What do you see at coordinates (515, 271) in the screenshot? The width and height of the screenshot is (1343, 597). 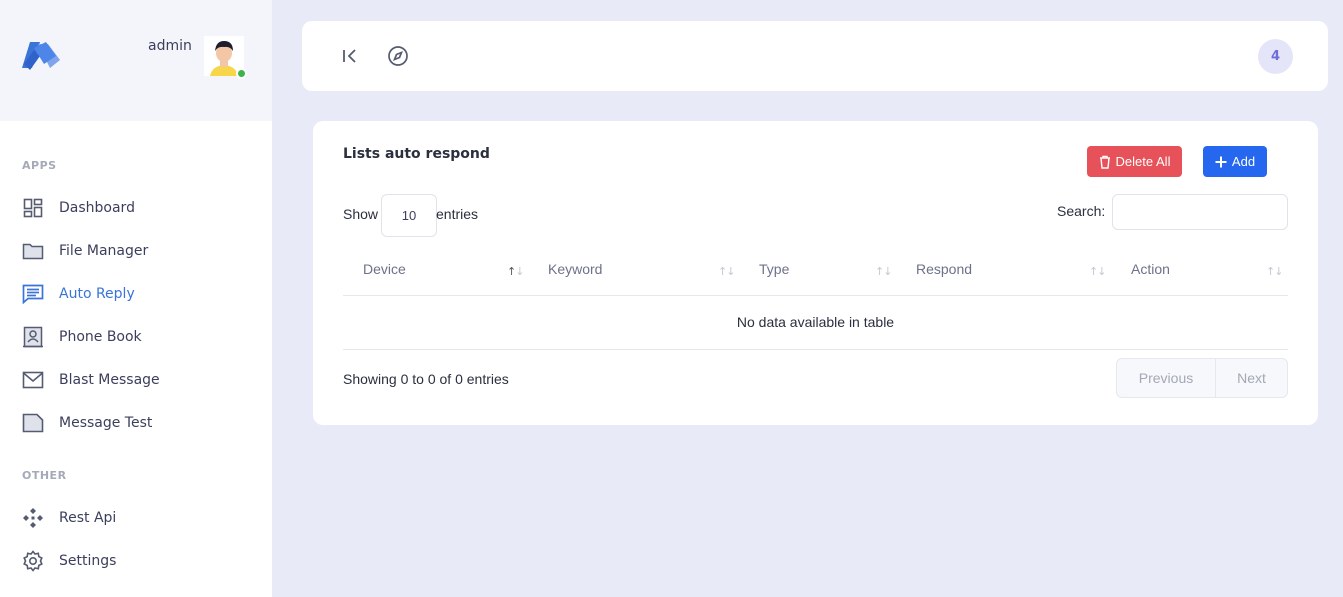 I see `sort-asc-icon: ↑↓` at bounding box center [515, 271].